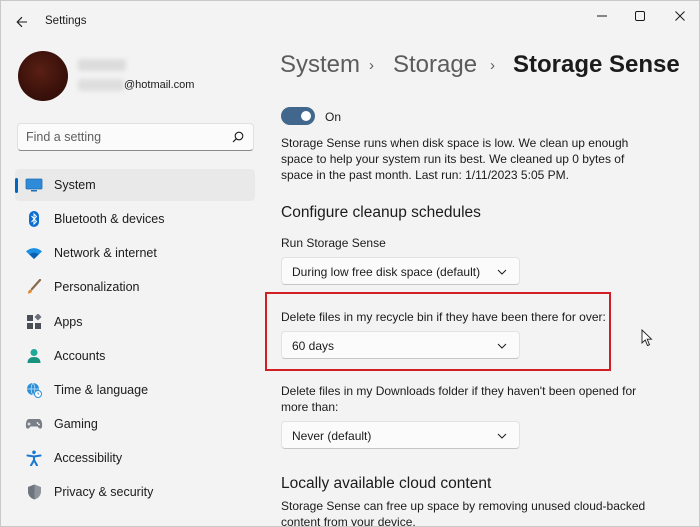  What do you see at coordinates (80, 356) in the screenshot?
I see `sidebar-item-label: Accounts` at bounding box center [80, 356].